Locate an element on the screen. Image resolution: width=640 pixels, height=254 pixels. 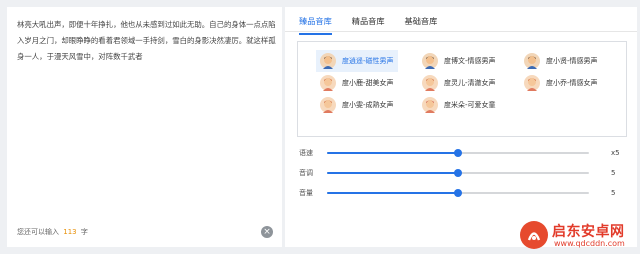
watermark-url: www.qdcddn.com is located at coordinates (589, 243).